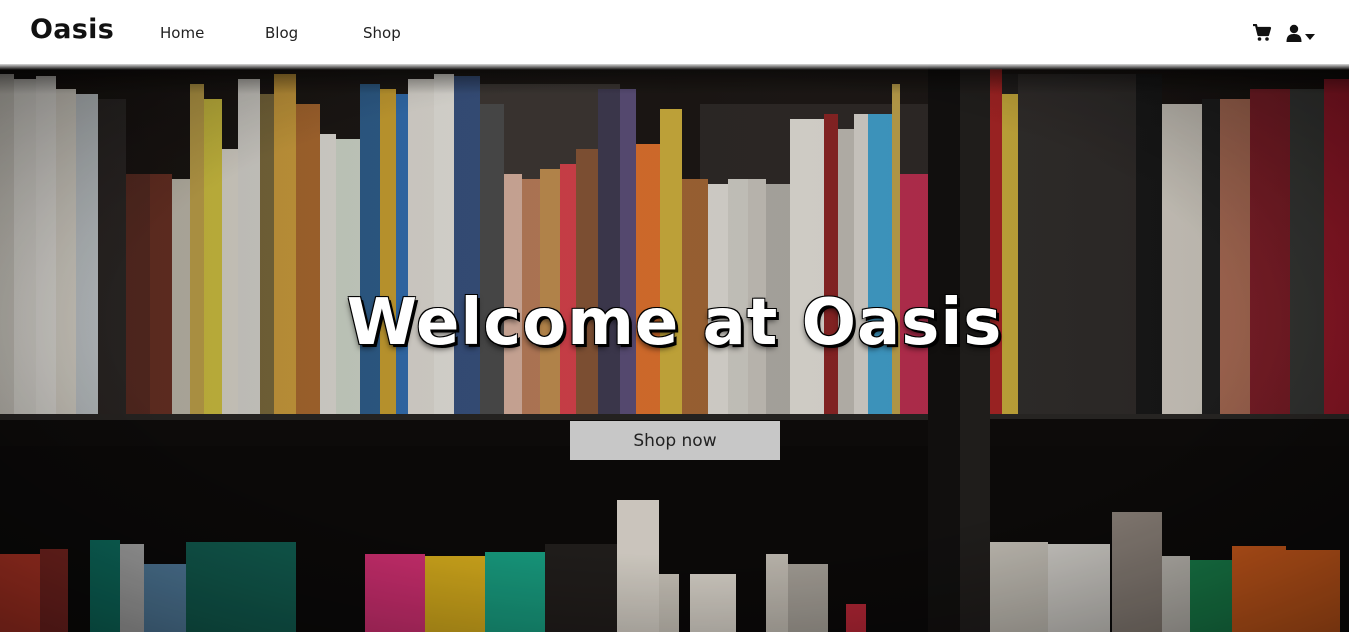 Image resolution: width=1349 pixels, height=632 pixels. Describe the element at coordinates (281, 33) in the screenshot. I see `nav-link-blog: Blog` at that location.